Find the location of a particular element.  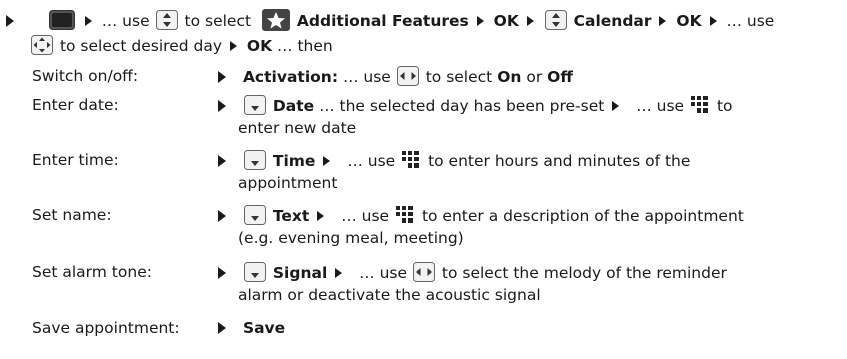

row-label: Enter time: is located at coordinates (75, 160).